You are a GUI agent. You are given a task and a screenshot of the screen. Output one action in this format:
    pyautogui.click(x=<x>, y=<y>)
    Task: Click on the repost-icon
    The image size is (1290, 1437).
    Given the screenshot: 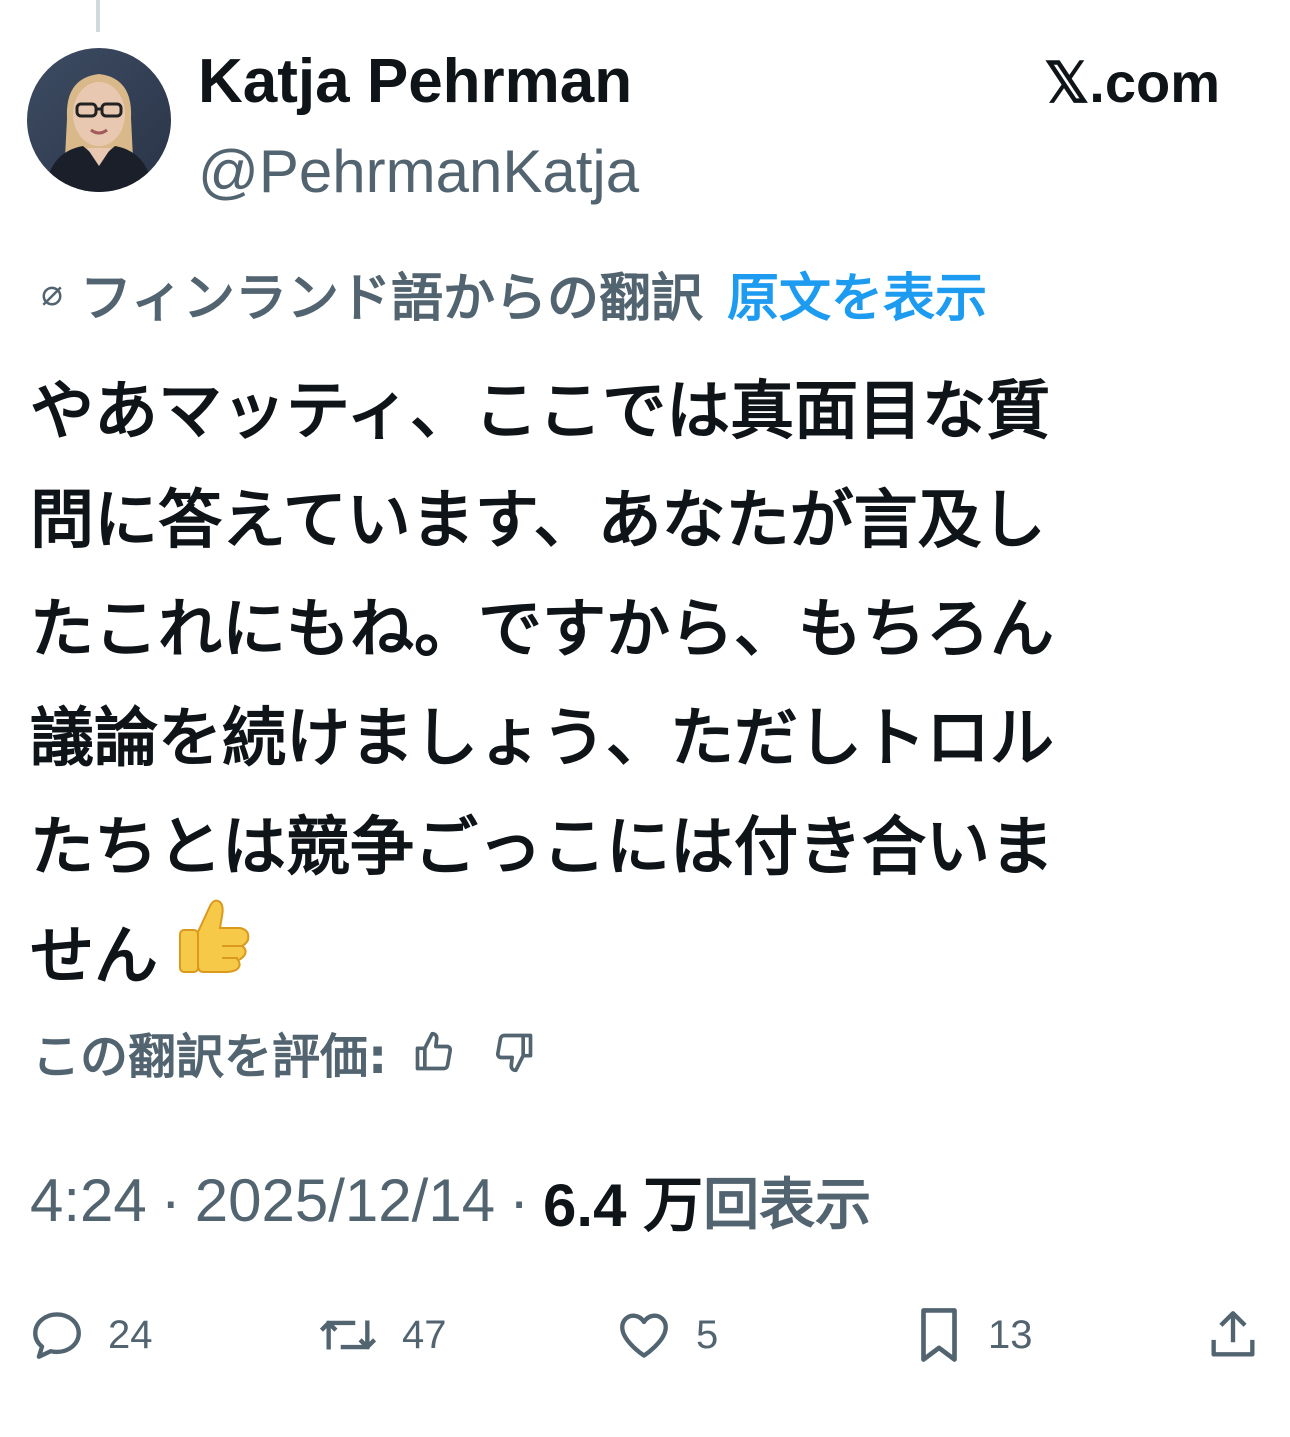 What is the action you would take?
    pyautogui.click(x=348, y=1335)
    